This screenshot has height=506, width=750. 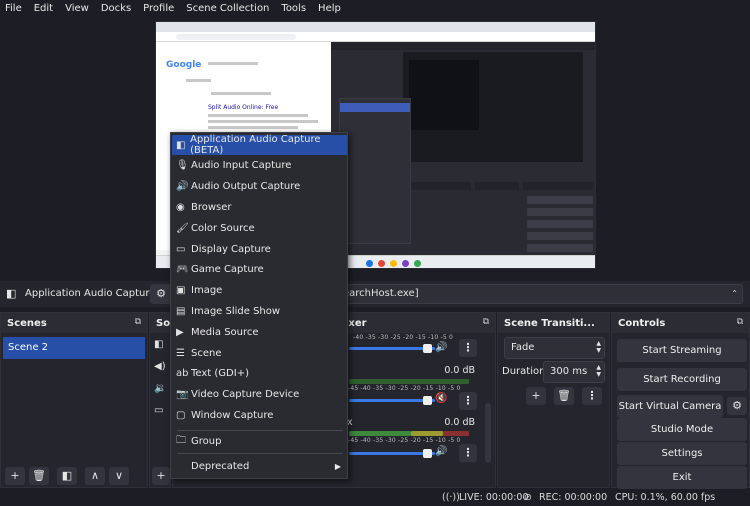 What do you see at coordinates (227, 270) in the screenshot?
I see `menu-item-label: Game Capture` at bounding box center [227, 270].